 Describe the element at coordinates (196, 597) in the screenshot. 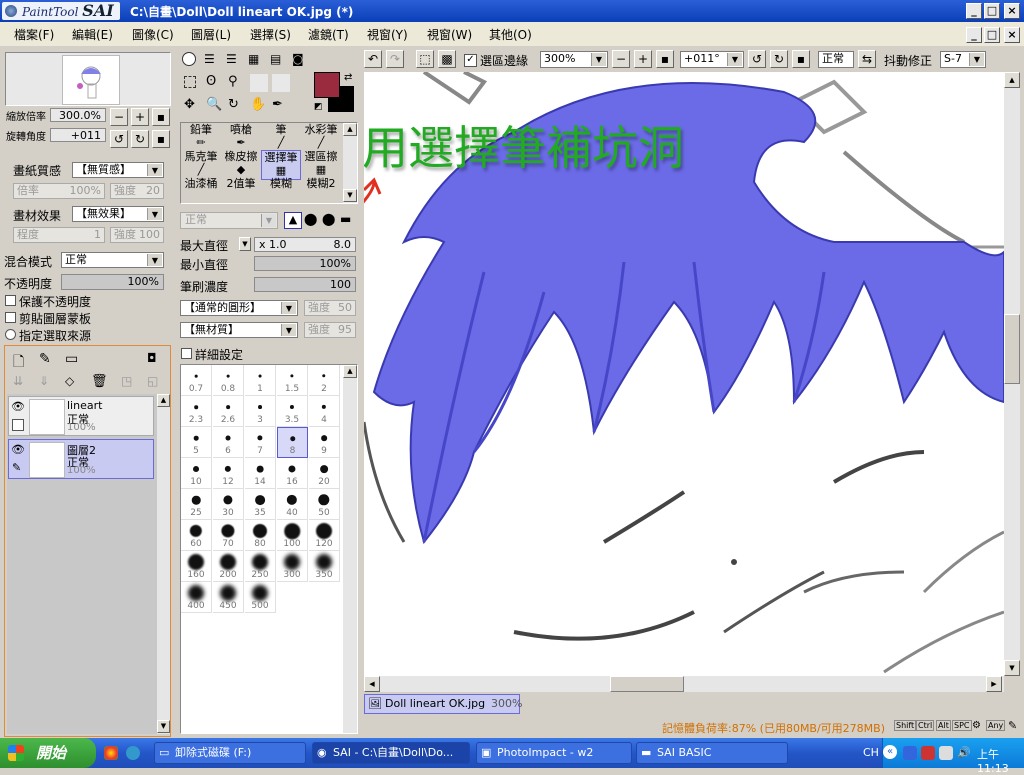

I see `brush-size-400: 400` at that location.